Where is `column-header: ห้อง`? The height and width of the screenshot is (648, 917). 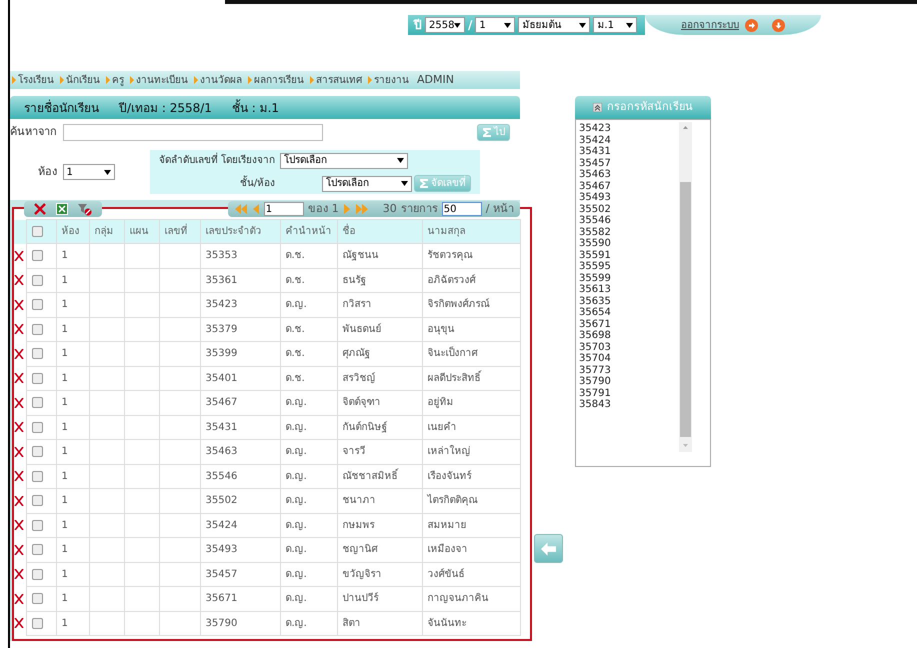
column-header: ห้อง is located at coordinates (72, 232).